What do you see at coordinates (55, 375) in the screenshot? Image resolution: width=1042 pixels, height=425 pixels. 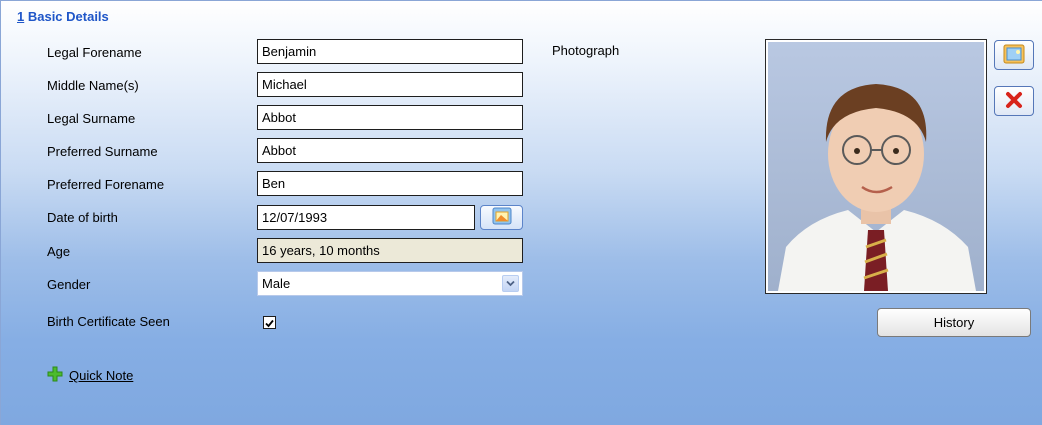 I see `plus-icon` at bounding box center [55, 375].